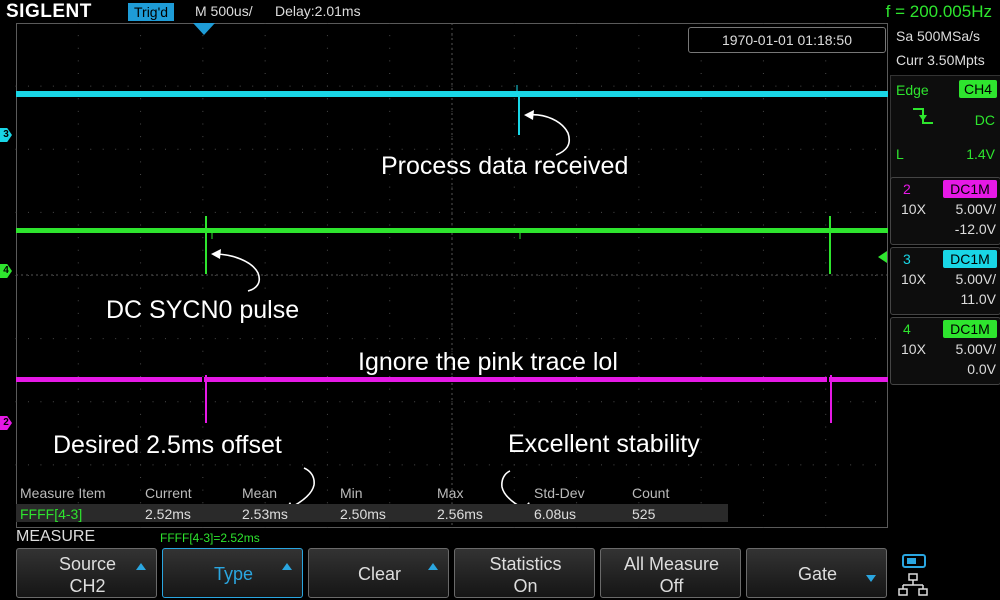 The height and width of the screenshot is (600, 1000). Describe the element at coordinates (671, 564) in the screenshot. I see `softkey-label: All Measure` at that location.